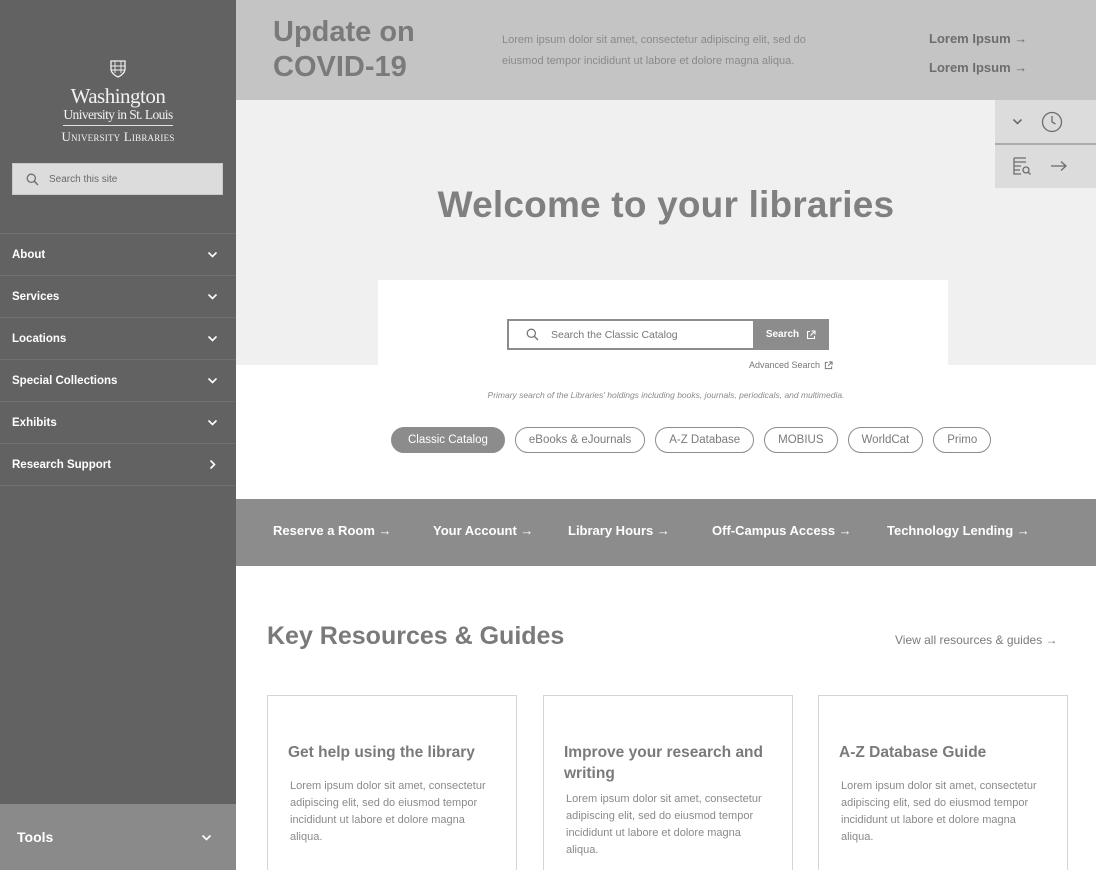 The width and height of the screenshot is (1096, 870). What do you see at coordinates (118, 423) in the screenshot?
I see `sidebar-item-exhibits: Exhibits` at bounding box center [118, 423].